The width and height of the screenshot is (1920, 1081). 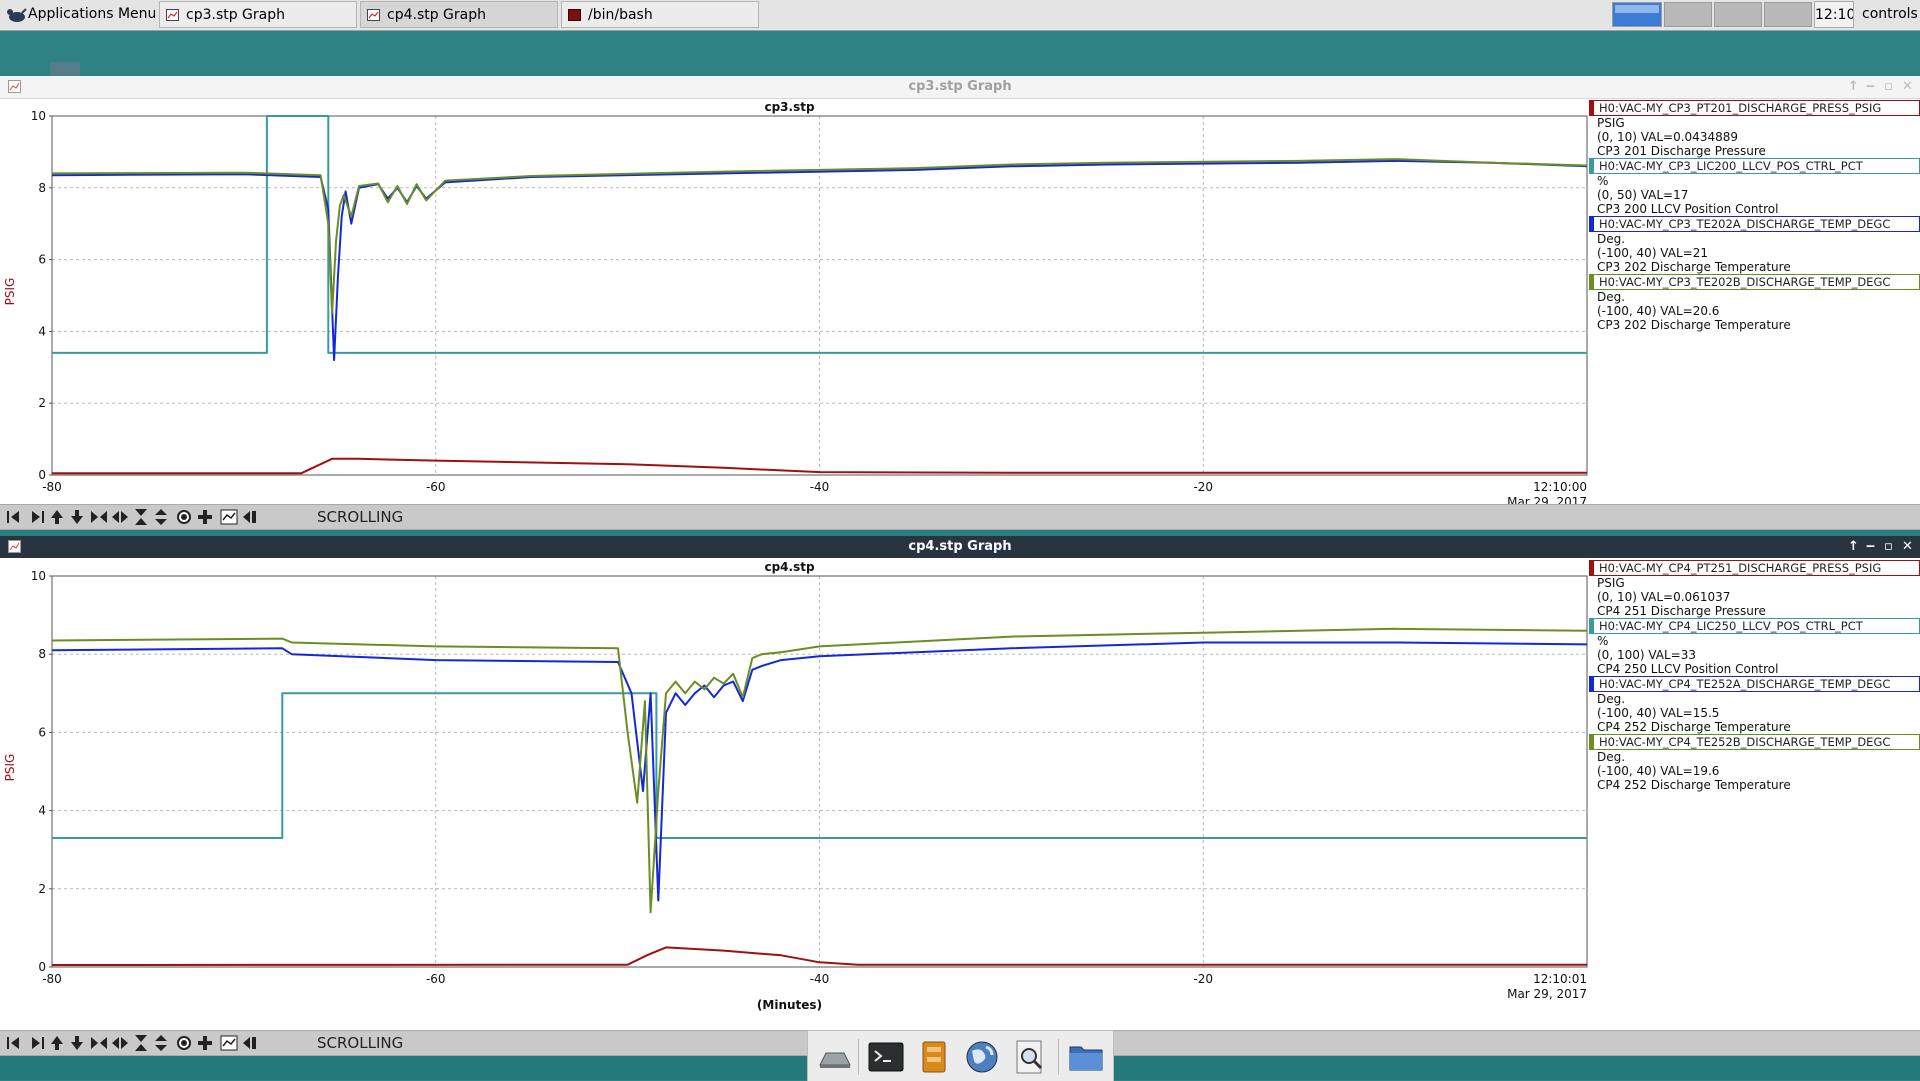 I want to click on browser-icon, so click(x=982, y=1057).